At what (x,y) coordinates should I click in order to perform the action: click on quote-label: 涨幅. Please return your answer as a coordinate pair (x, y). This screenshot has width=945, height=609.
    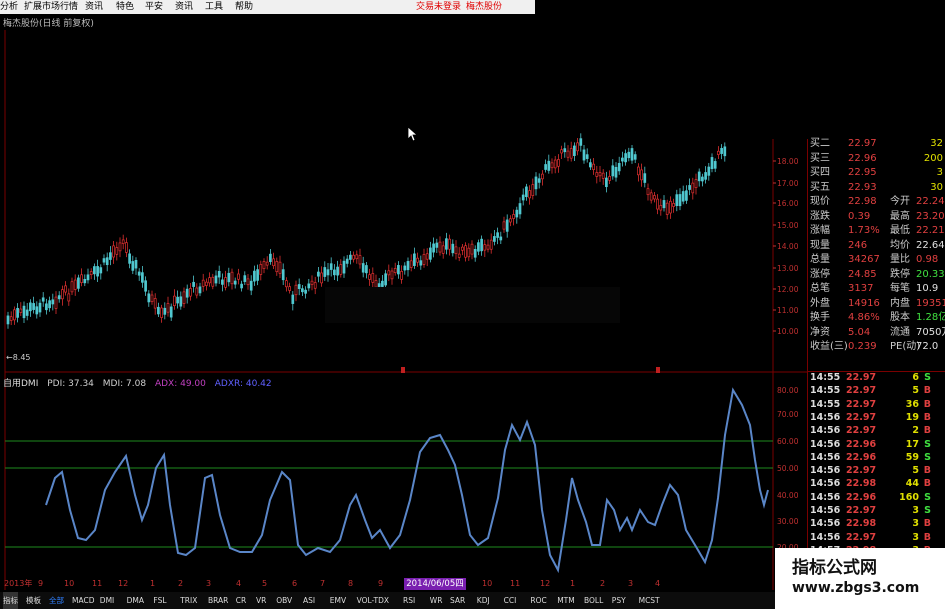
    Looking at the image, I should click on (820, 230).